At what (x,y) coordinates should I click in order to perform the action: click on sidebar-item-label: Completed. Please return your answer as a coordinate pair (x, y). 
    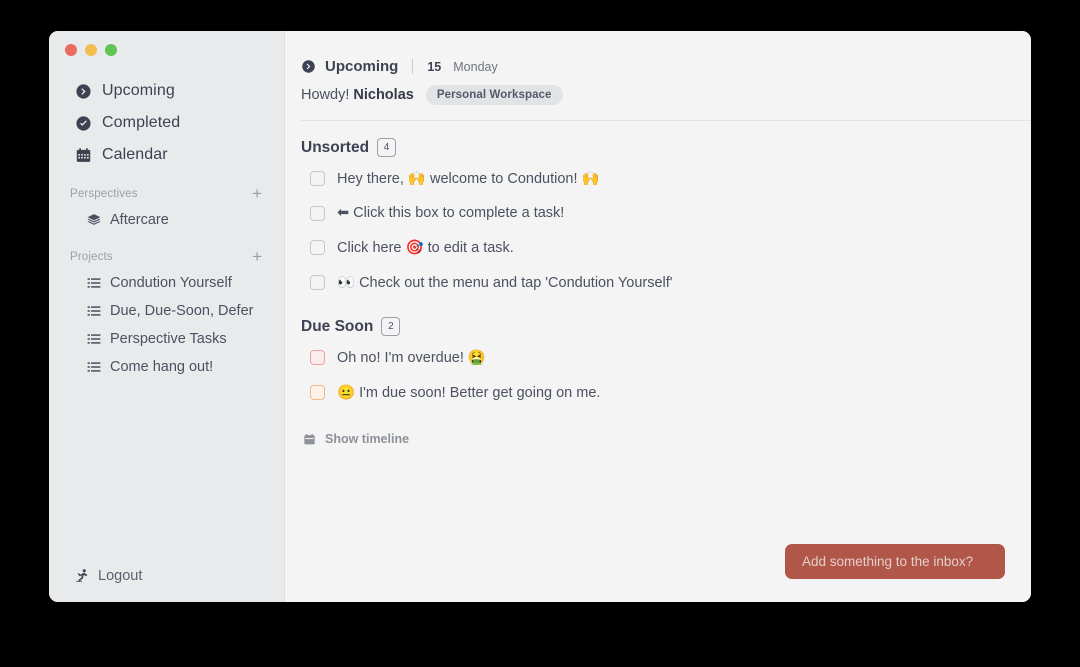
    Looking at the image, I should click on (141, 122).